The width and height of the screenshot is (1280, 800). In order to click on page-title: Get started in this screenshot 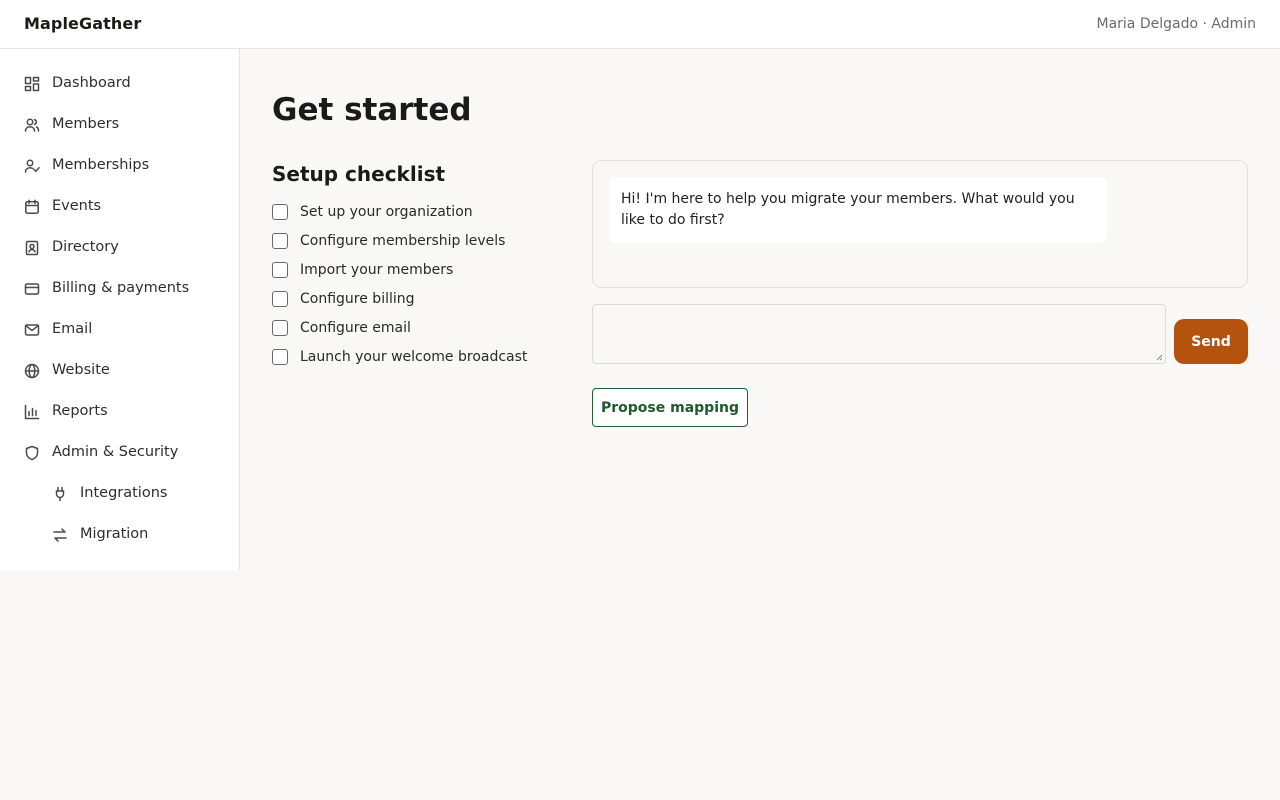, I will do `click(372, 110)`.